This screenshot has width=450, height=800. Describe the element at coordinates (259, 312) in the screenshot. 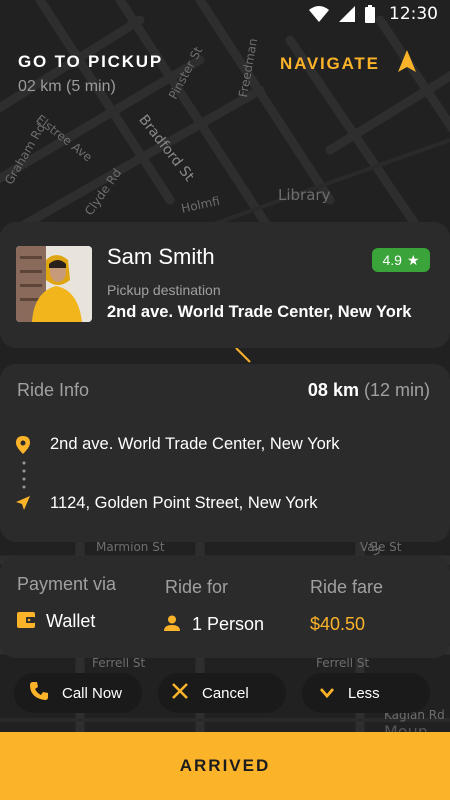

I see `pickup-address: 2nd ave. World Trade Center, New York` at that location.